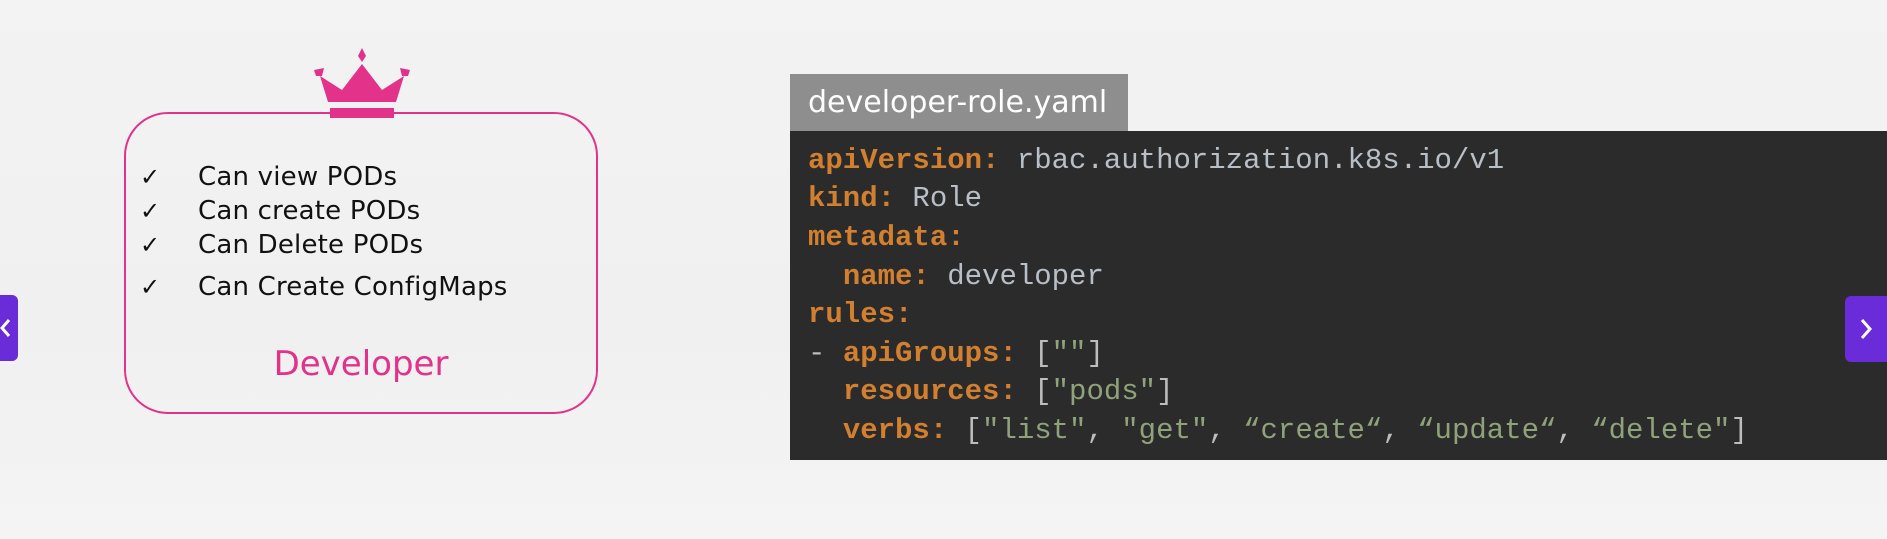  What do you see at coordinates (1661, 430) in the screenshot?
I see `yaml-string: “delete"` at bounding box center [1661, 430].